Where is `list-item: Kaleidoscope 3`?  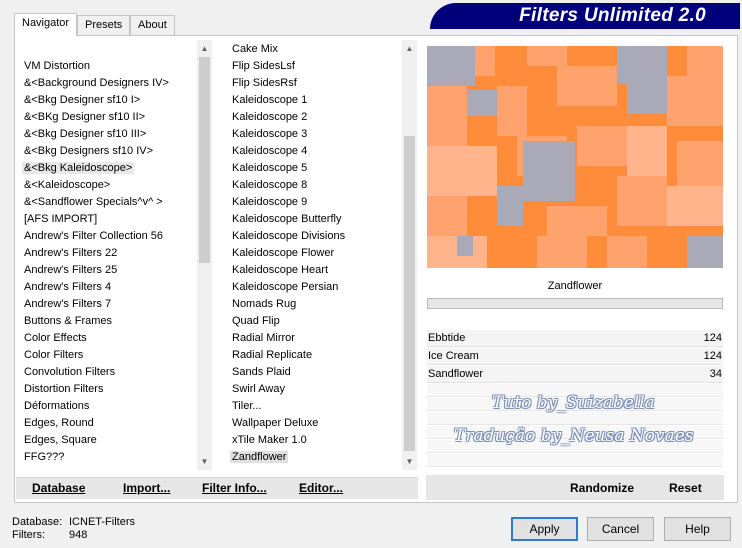 list-item: Kaleidoscope 3 is located at coordinates (315, 134).